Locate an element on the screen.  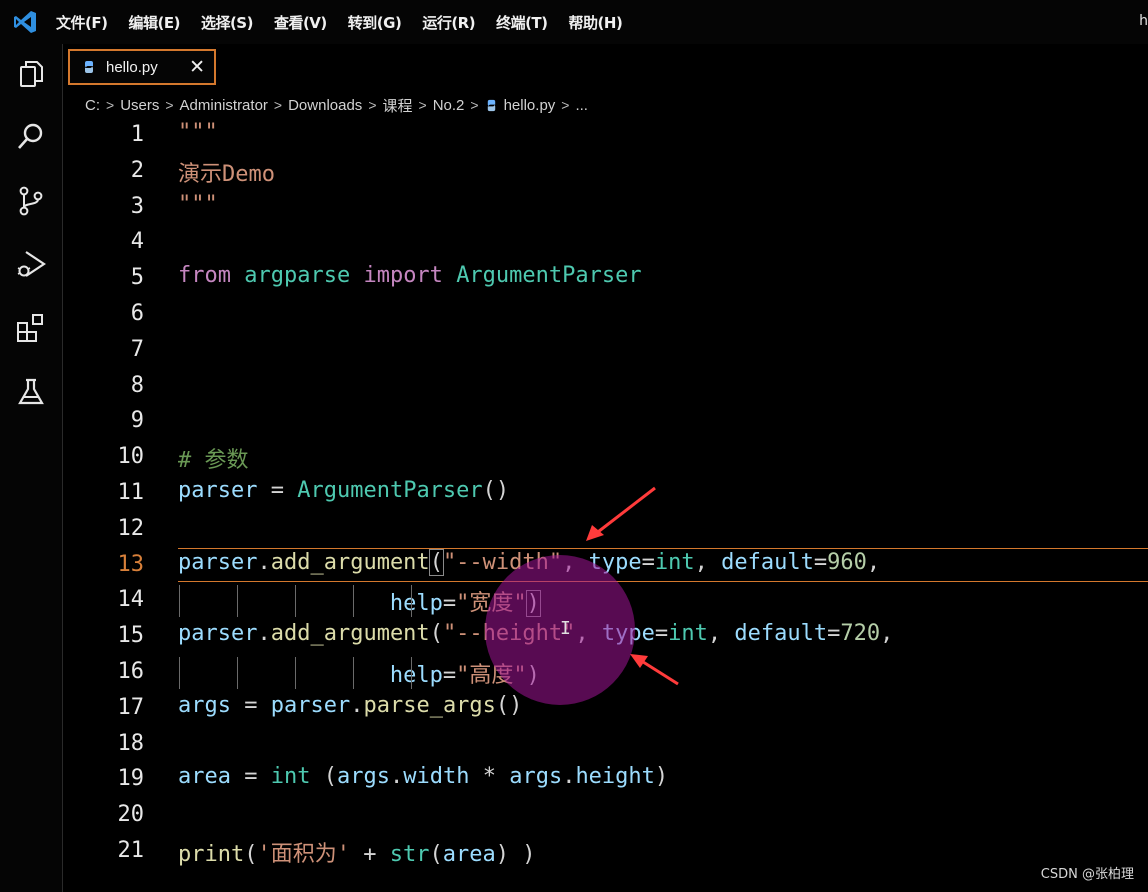
menu-item-3: 查看(V) is located at coordinates (300, 22).